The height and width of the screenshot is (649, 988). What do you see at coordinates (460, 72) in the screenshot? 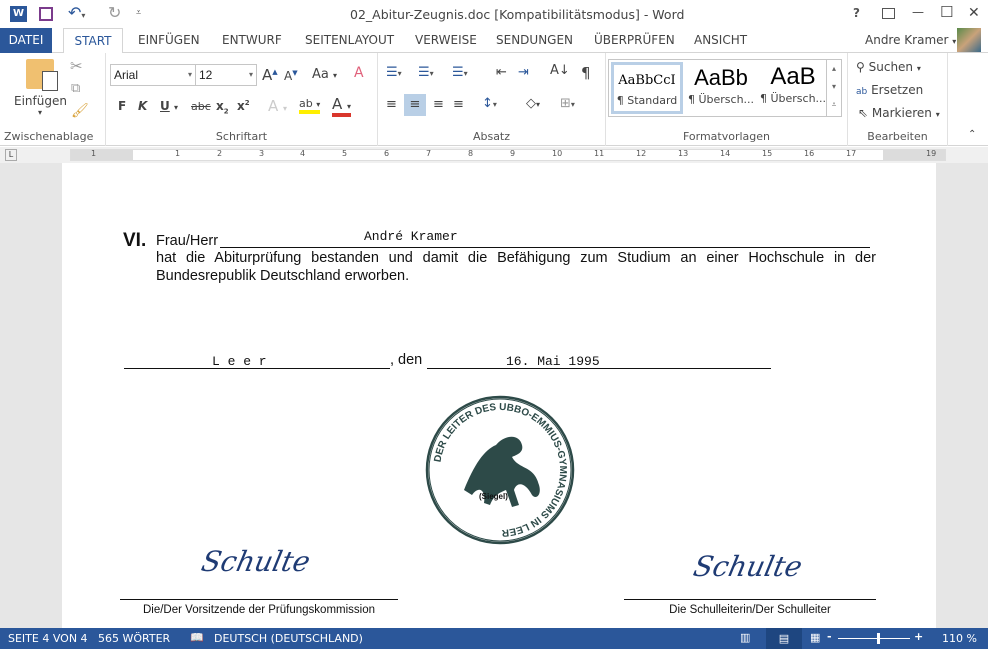
I see `multilevel-list-icon: ☰▾` at bounding box center [460, 72].